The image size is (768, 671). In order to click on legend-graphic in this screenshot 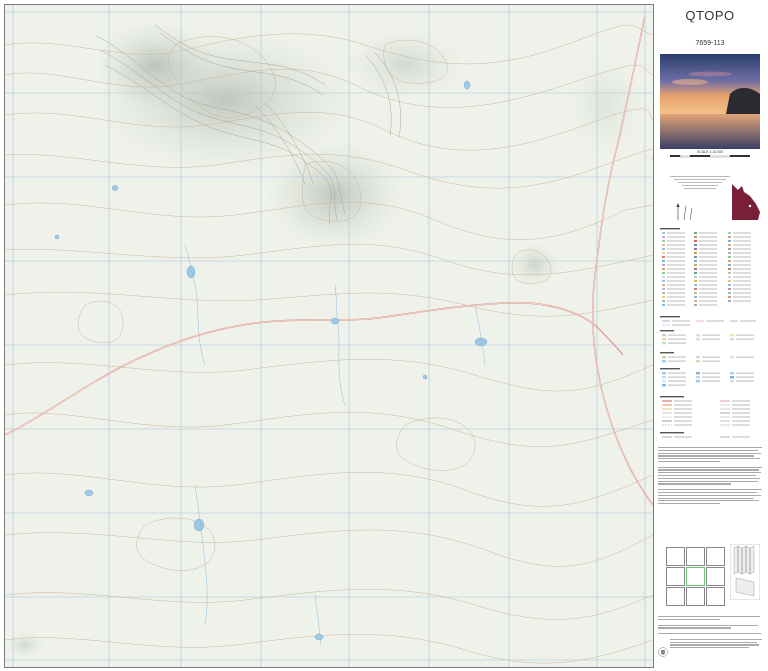, I will do `click(708, 333)`.